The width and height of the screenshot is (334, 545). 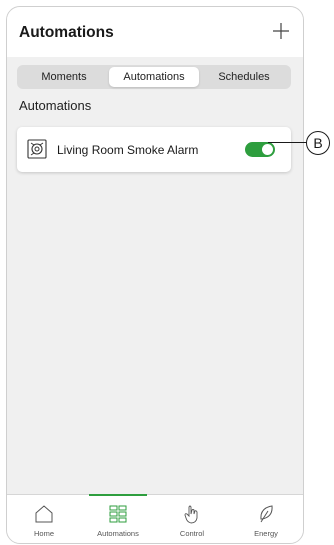 I want to click on automation-name: Living Room Smoke Alarm, so click(x=128, y=150).